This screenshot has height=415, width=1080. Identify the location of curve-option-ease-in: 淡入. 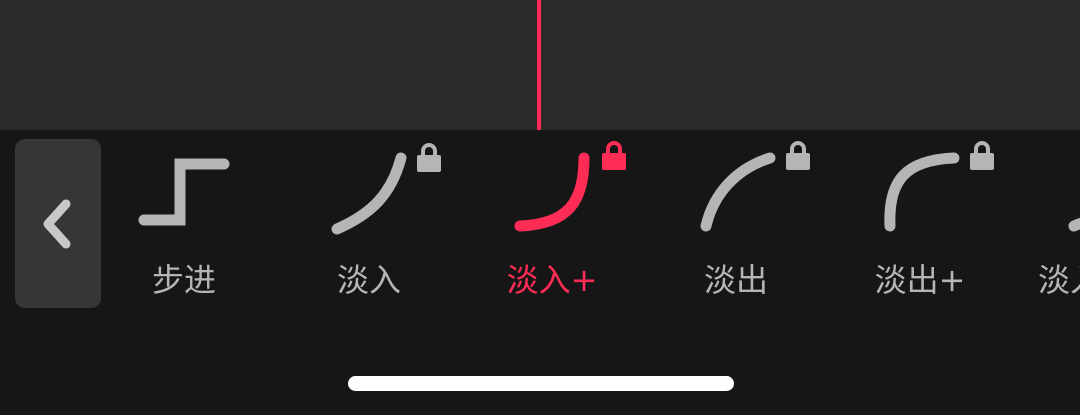
(369, 225).